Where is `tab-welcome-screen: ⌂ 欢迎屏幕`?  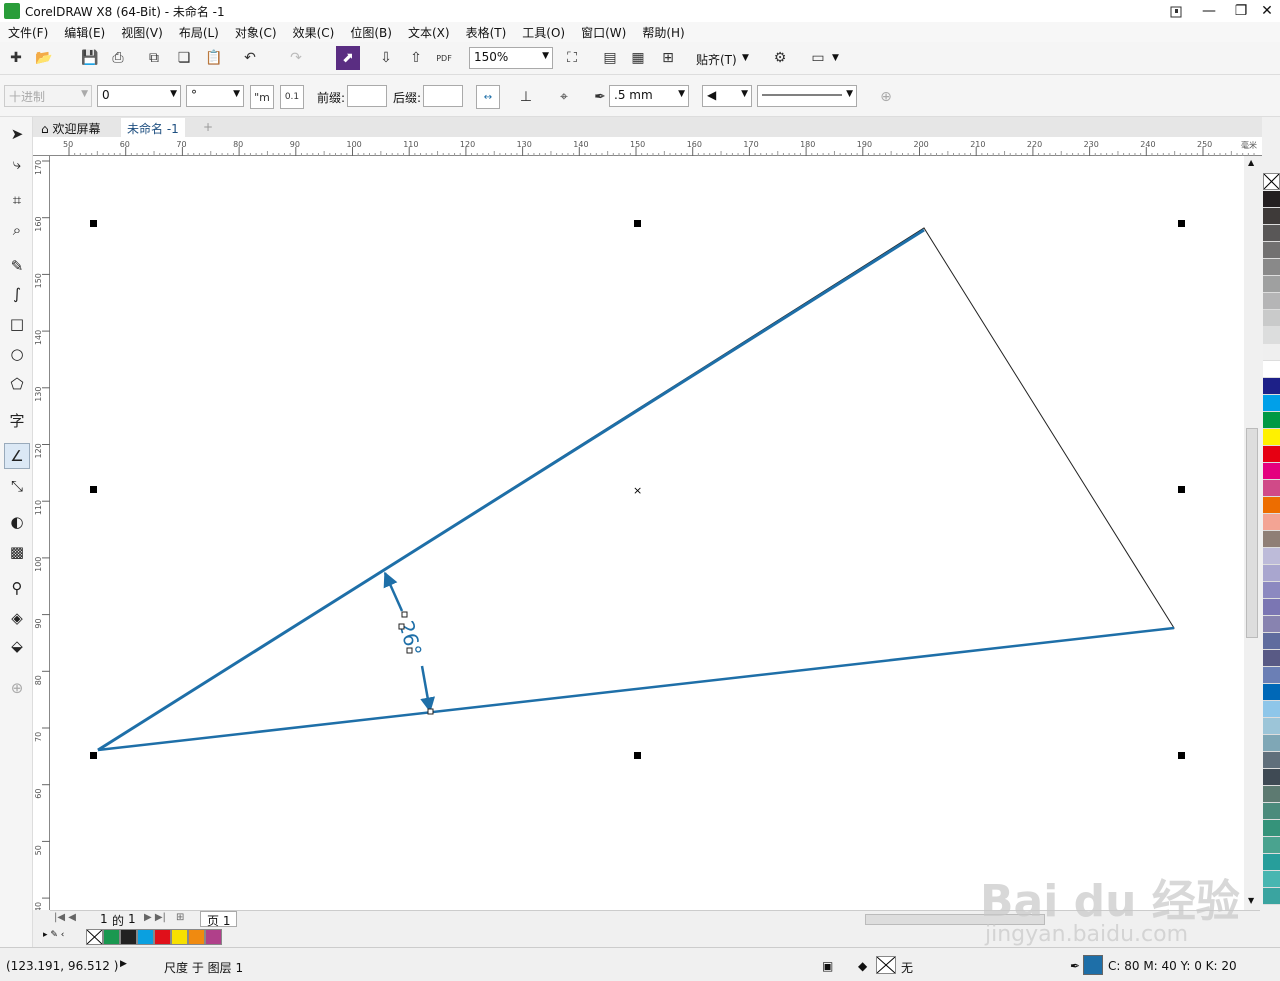
tab-welcome-screen: ⌂ 欢迎屏幕 is located at coordinates (70, 127).